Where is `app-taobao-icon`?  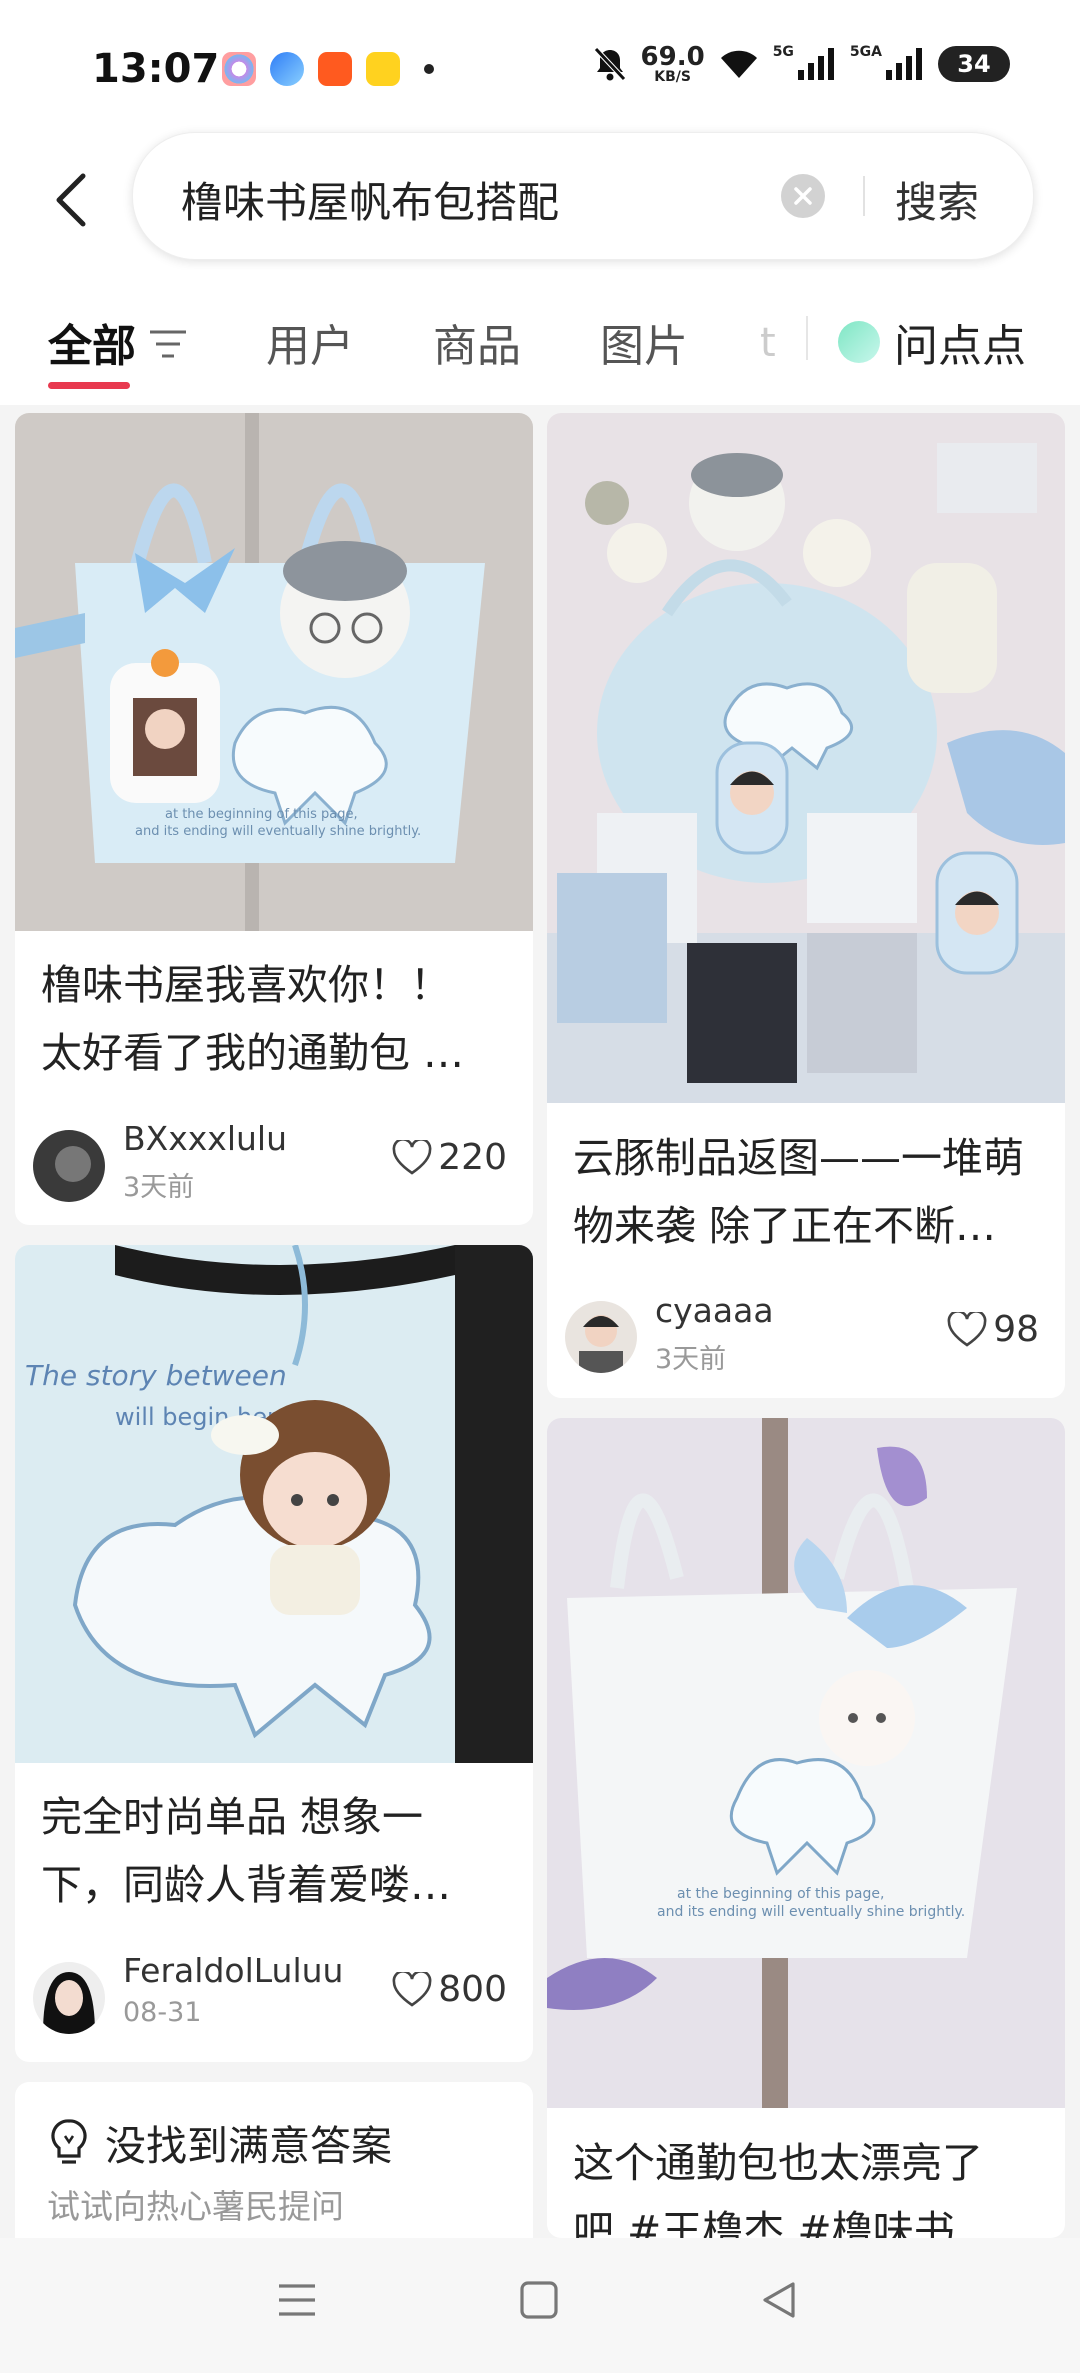
app-taobao-icon is located at coordinates (335, 69).